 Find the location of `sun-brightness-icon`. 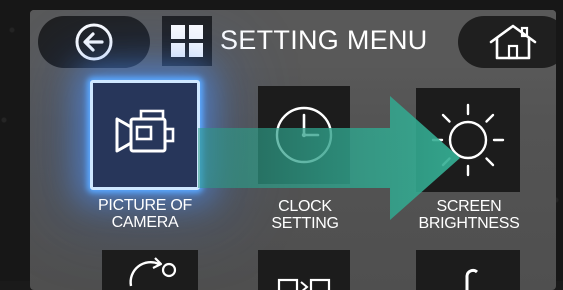

sun-brightness-icon is located at coordinates (468, 140).